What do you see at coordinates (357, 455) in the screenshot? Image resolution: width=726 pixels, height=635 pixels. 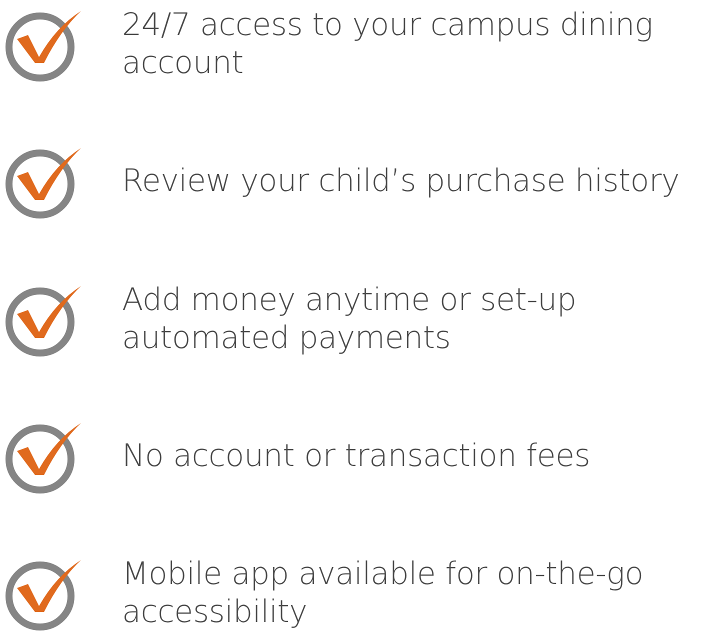 I see `feature-text: No account or transaction fees` at bounding box center [357, 455].